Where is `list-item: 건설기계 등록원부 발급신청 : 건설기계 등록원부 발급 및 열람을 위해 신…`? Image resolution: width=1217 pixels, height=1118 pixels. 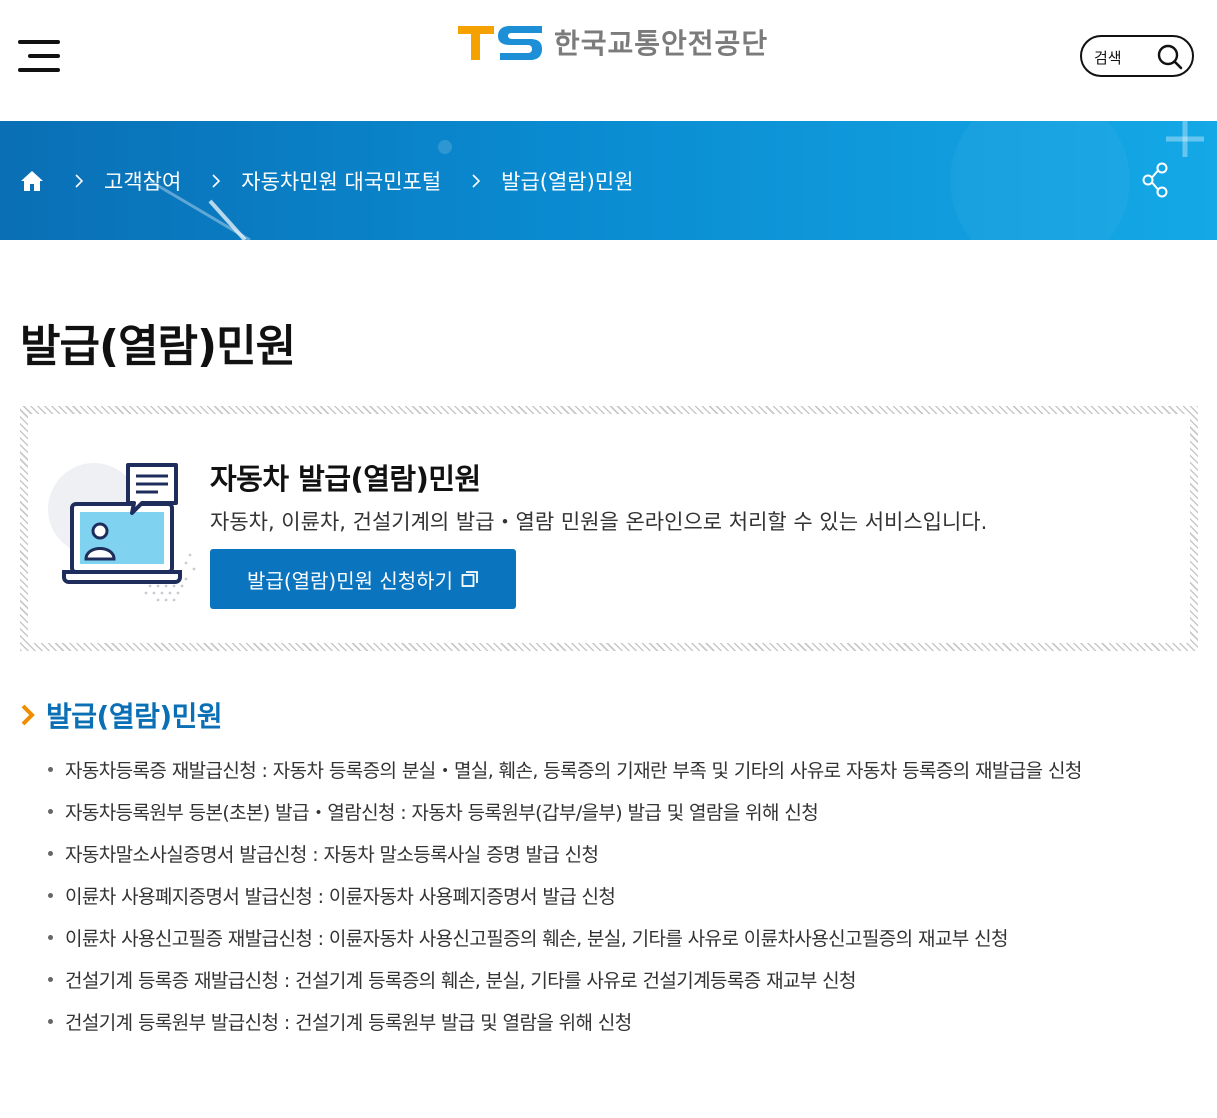 list-item: 건설기계 등록원부 발급신청 : 건설기계 등록원부 발급 및 열람을 위해 신… is located at coordinates (565, 1021).